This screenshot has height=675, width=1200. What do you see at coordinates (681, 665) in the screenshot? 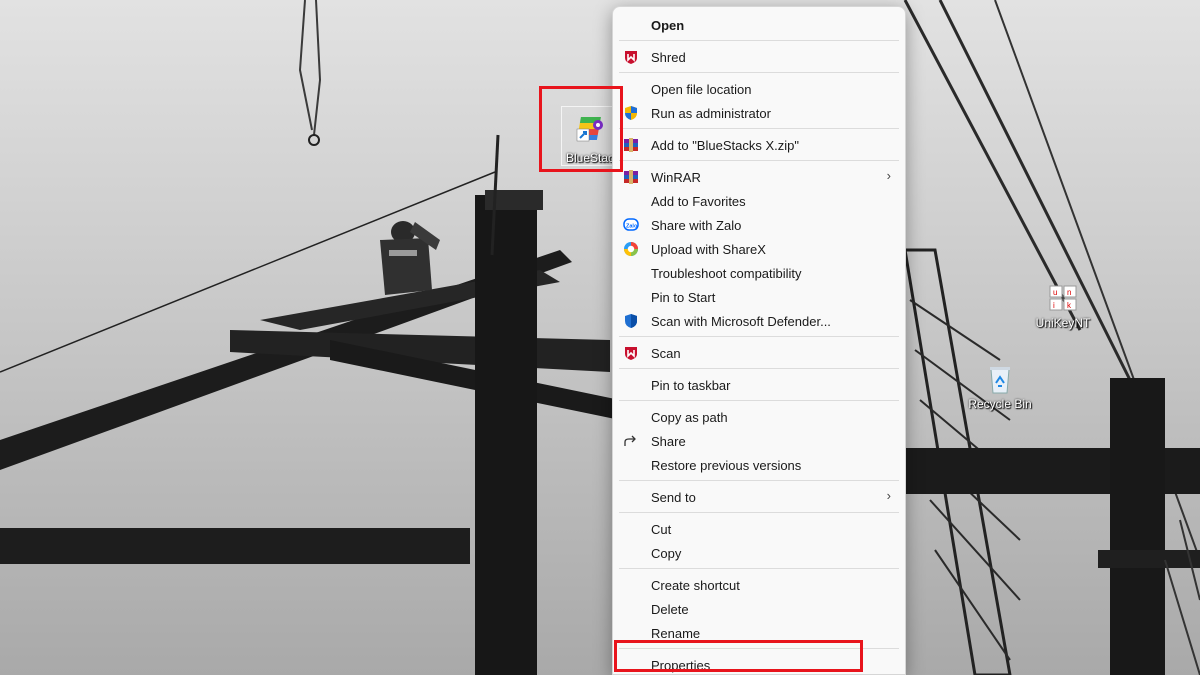
I see `menu-item-label: Properties` at bounding box center [681, 665].